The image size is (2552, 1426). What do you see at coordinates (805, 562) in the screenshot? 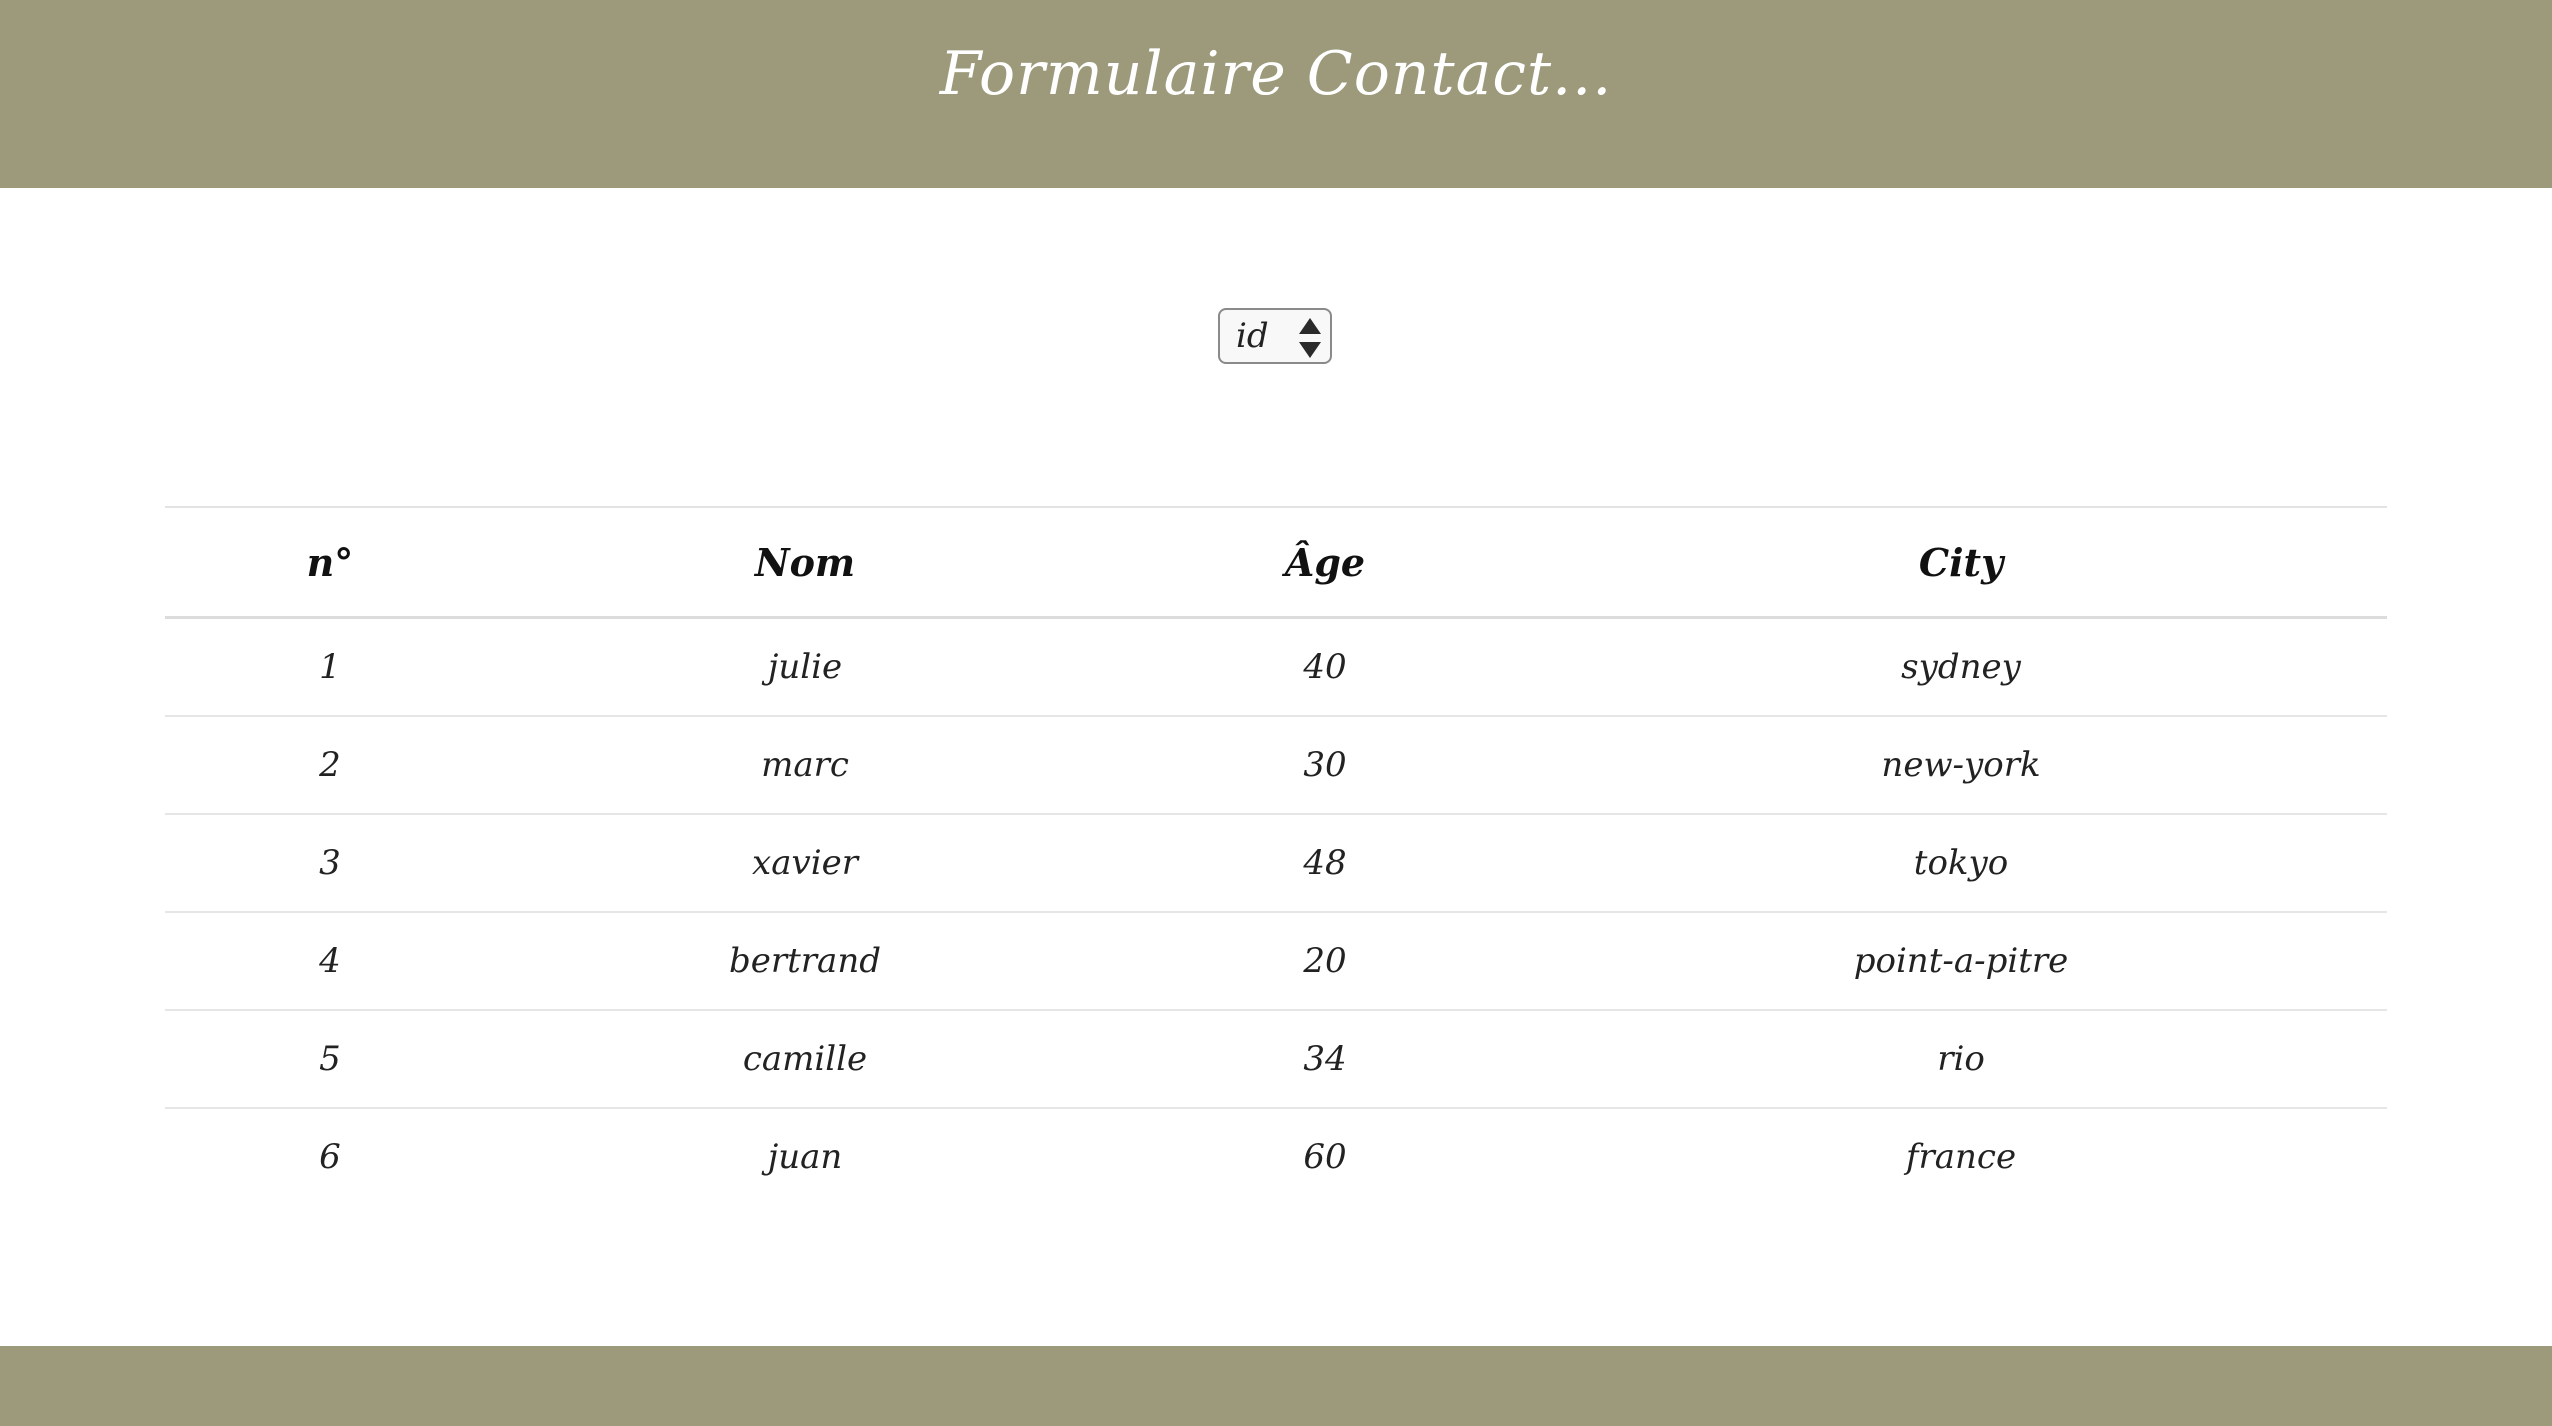
I see `column-header-nom: Nom` at bounding box center [805, 562].